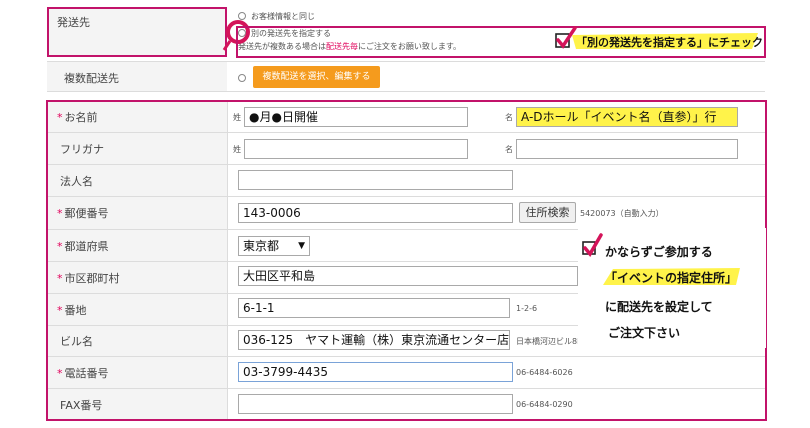 Image resolution: width=810 pixels, height=428 pixels. I want to click on option-same-label: お客様情報と同じ, so click(283, 16).